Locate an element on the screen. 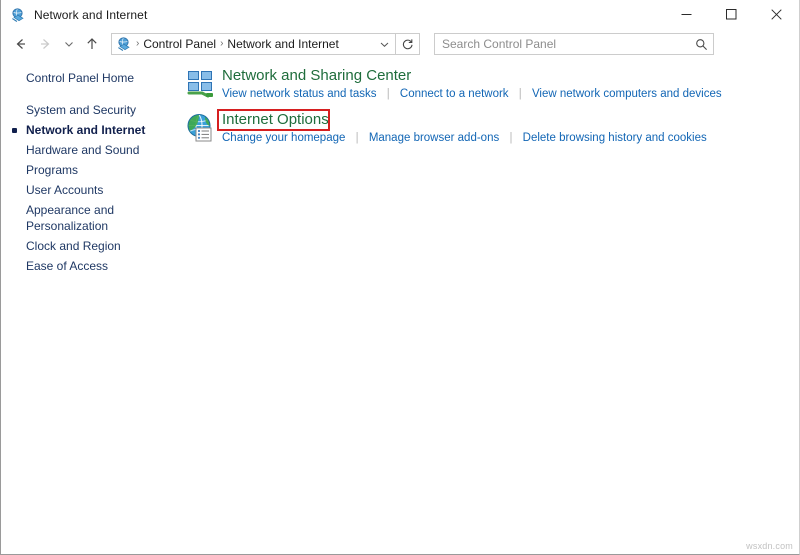 The height and width of the screenshot is (555, 800). link-connect-to-a-network: Connect to a network is located at coordinates (454, 94).